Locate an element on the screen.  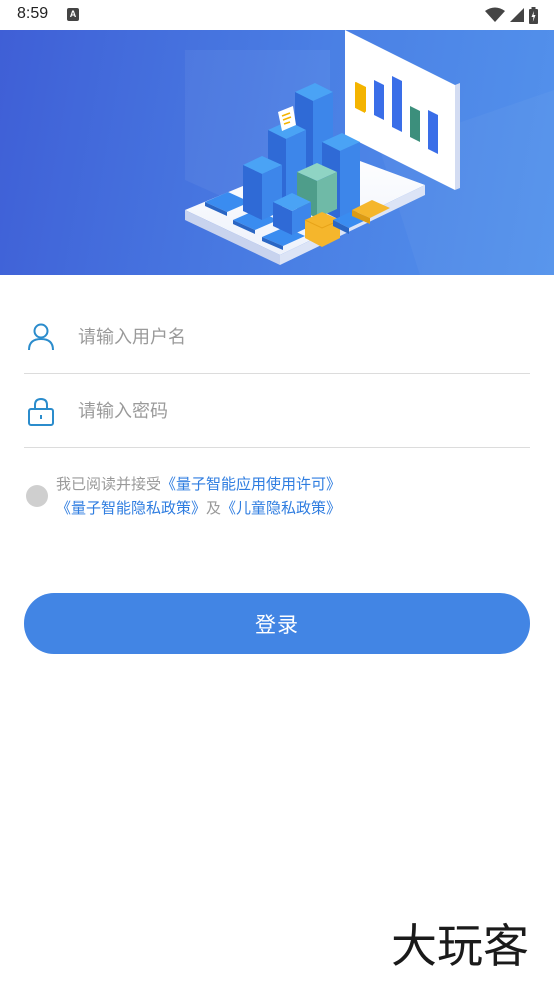
username-row is located at coordinates (277, 337).